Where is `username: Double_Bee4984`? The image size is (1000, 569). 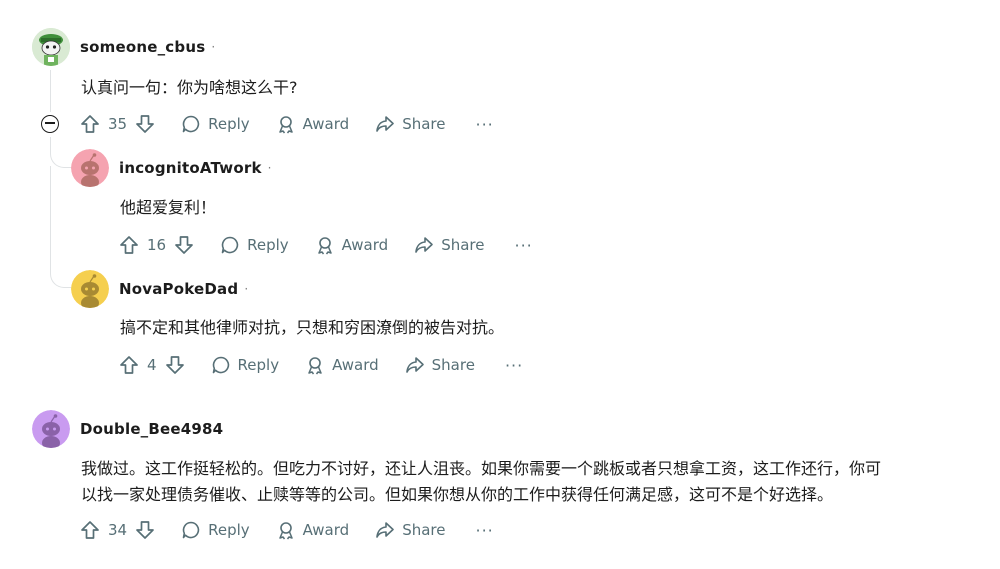
username: Double_Bee4984 is located at coordinates (151, 429).